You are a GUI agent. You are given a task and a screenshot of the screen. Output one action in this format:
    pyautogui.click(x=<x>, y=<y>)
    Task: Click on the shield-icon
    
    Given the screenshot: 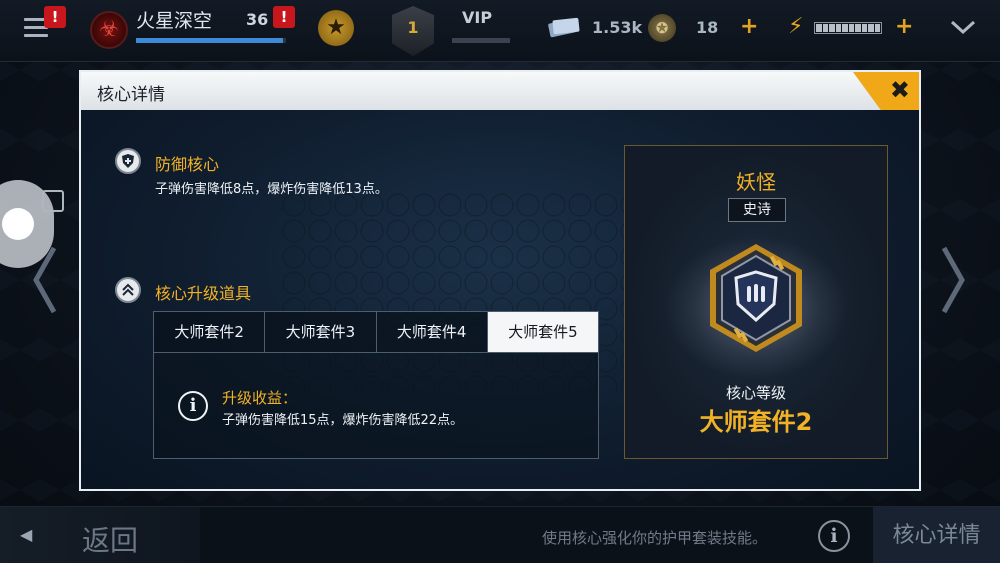 What is the action you would take?
    pyautogui.click(x=128, y=161)
    